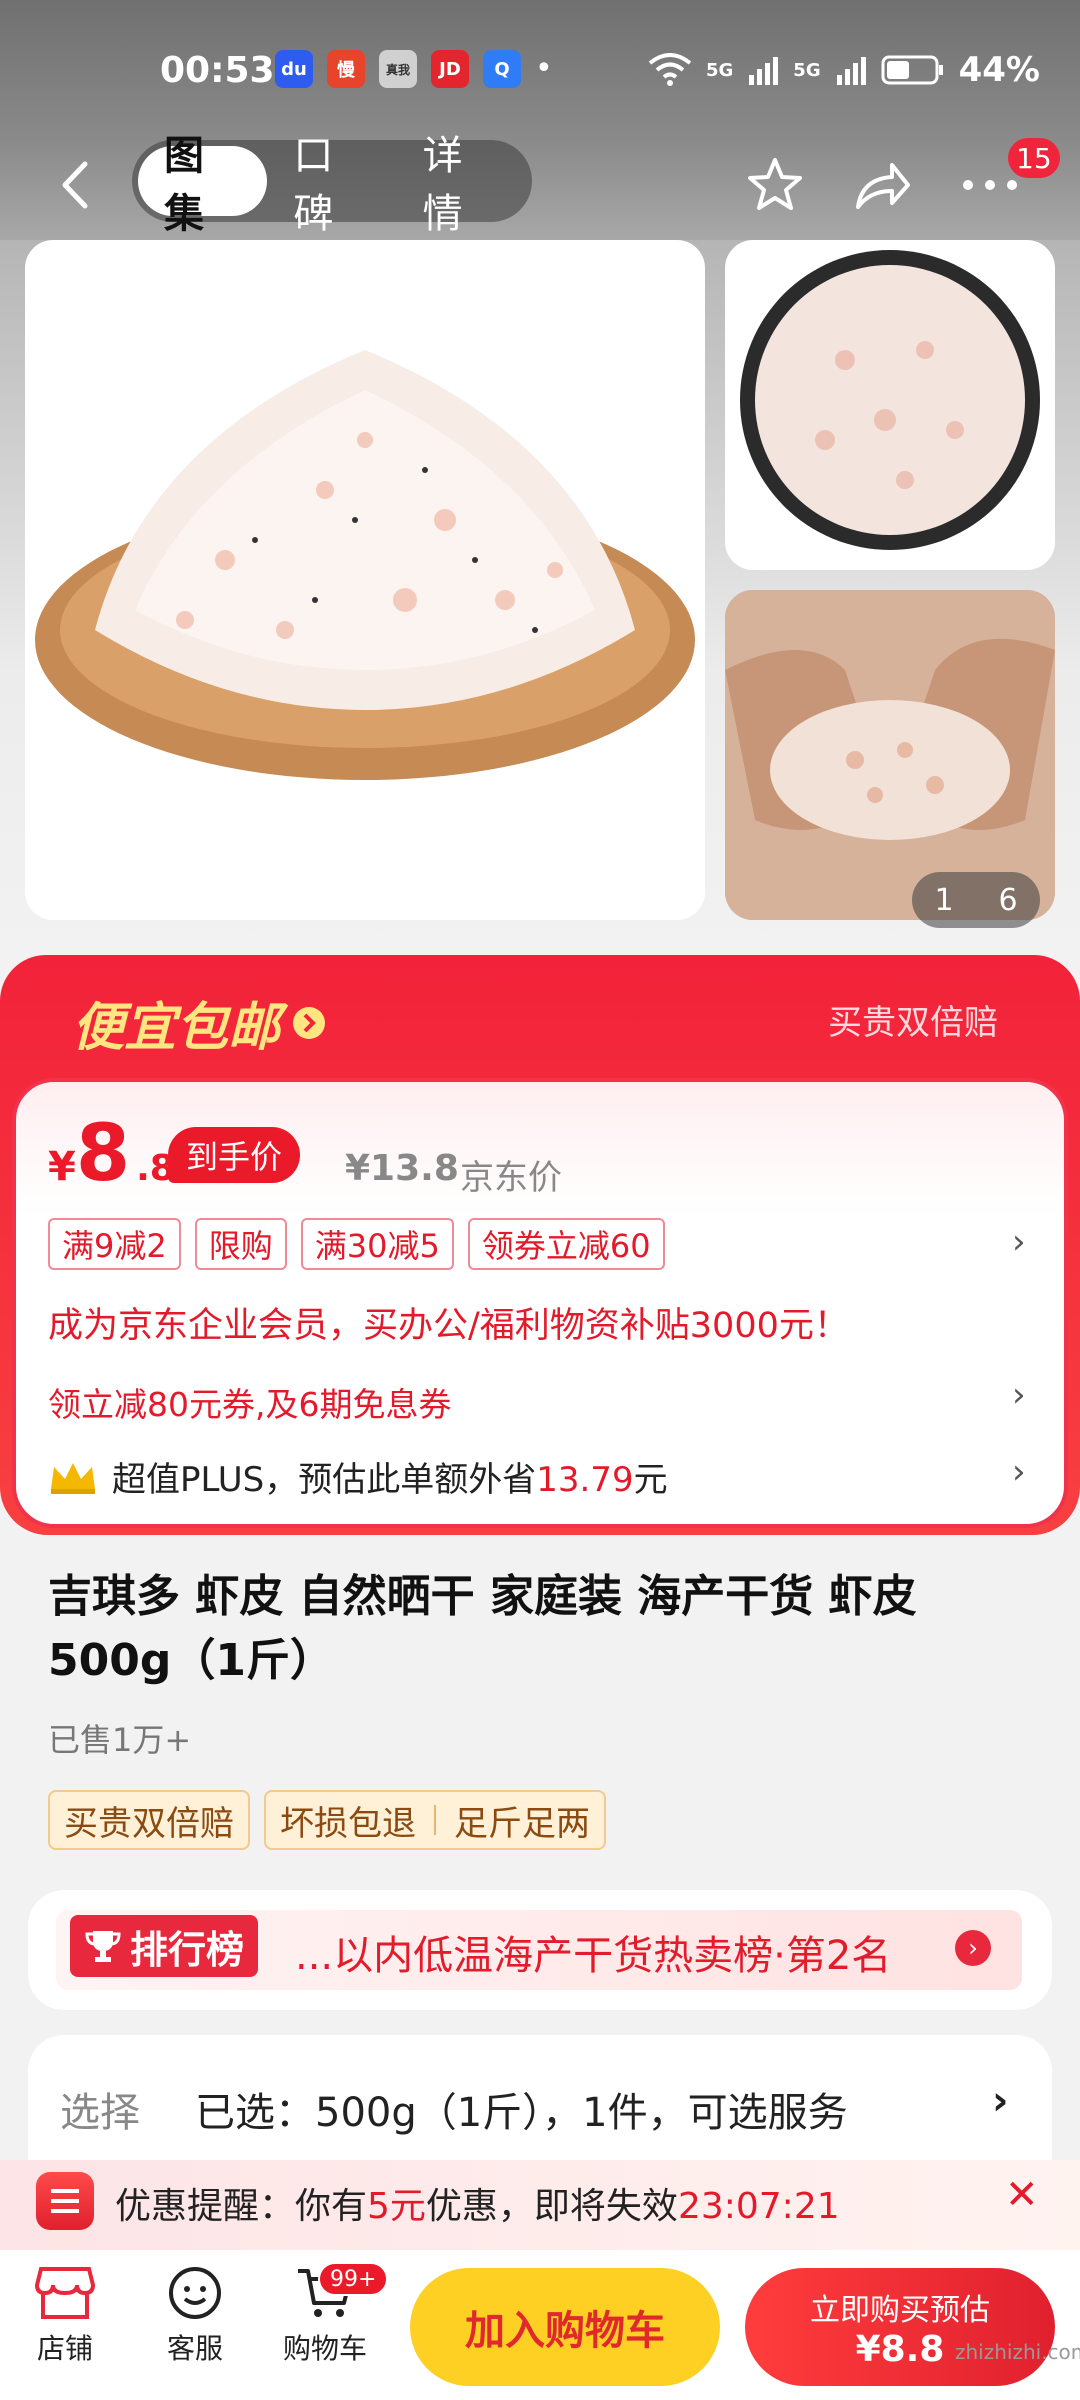  Describe the element at coordinates (114, 1244) in the screenshot. I see `coupon-tag: 满9减2` at that location.